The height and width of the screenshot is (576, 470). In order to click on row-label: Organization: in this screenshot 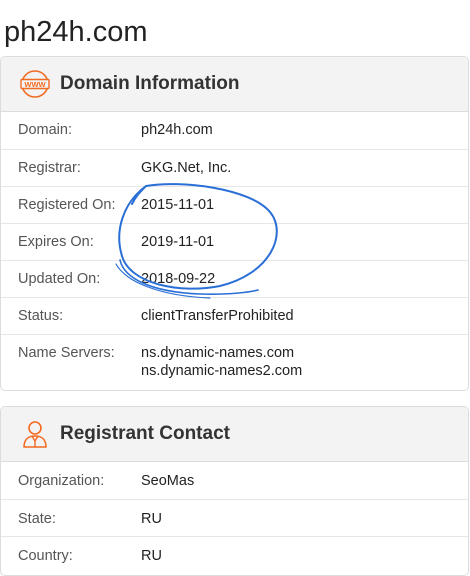, I will do `click(61, 481)`.